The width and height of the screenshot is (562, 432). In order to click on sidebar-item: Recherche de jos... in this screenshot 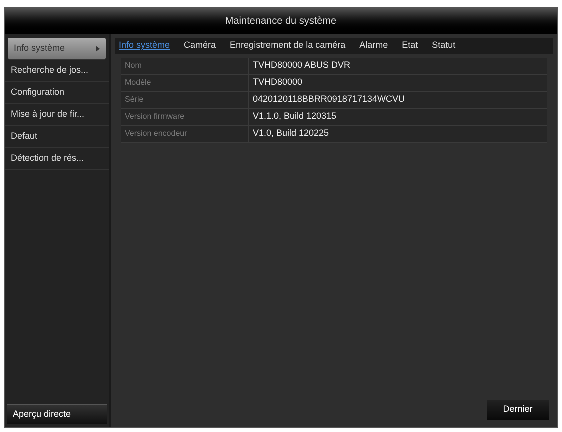, I will do `click(57, 71)`.